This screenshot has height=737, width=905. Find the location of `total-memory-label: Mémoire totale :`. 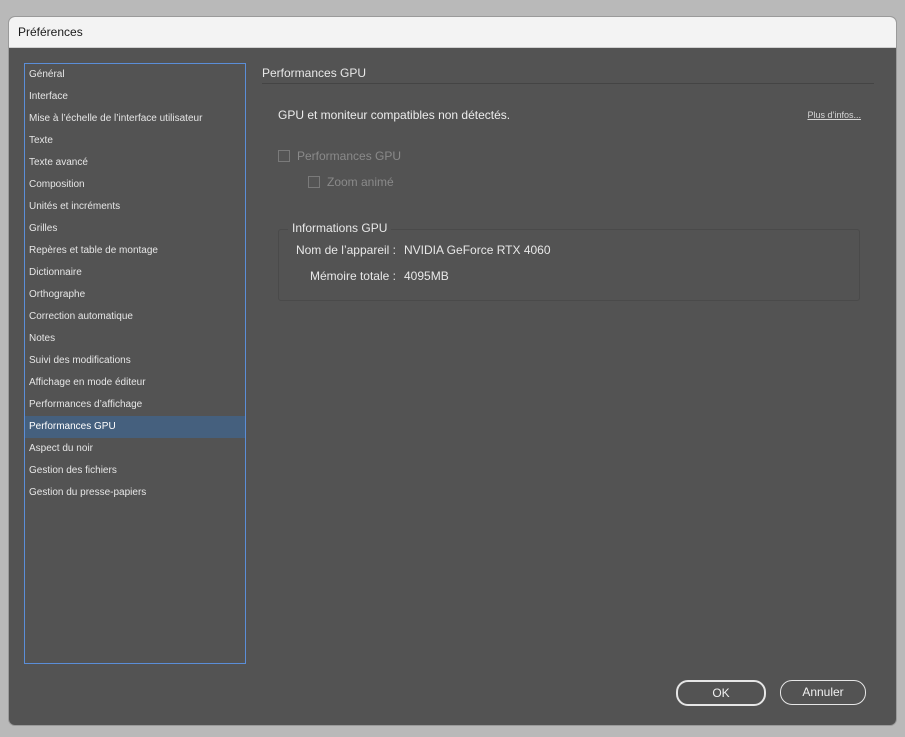

total-memory-label: Mémoire totale : is located at coordinates (352, 276).